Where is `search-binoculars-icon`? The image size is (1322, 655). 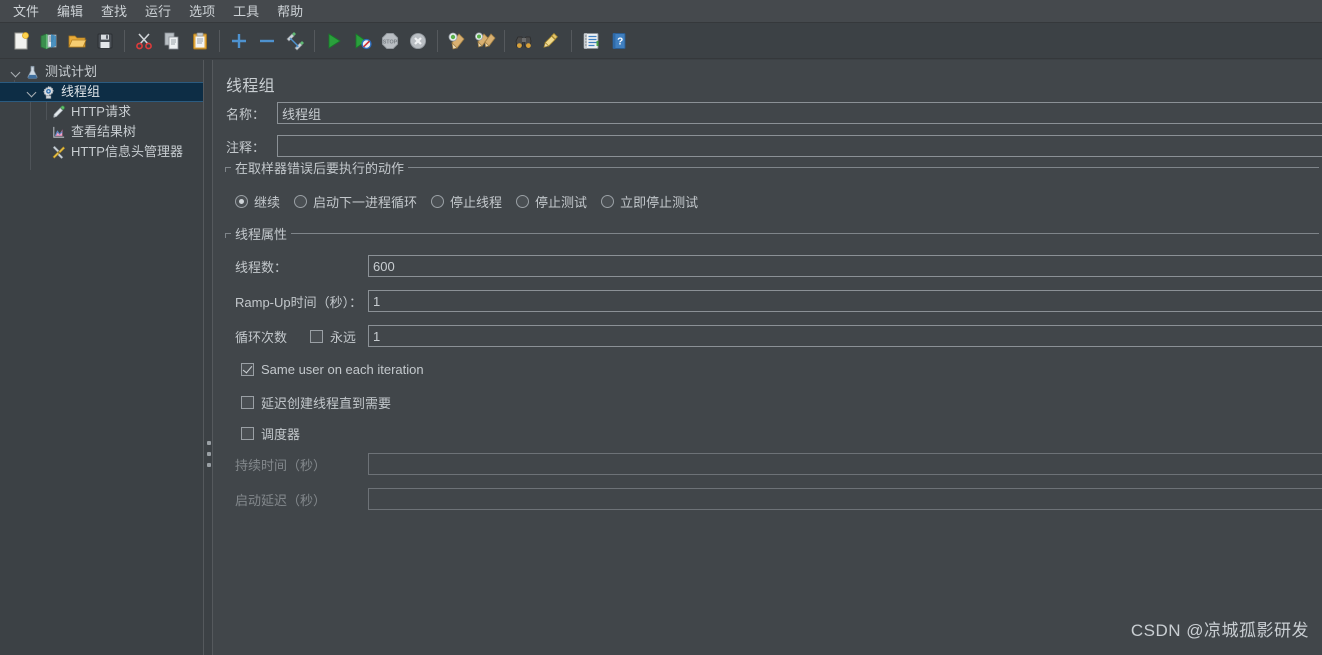 search-binoculars-icon is located at coordinates (523, 40).